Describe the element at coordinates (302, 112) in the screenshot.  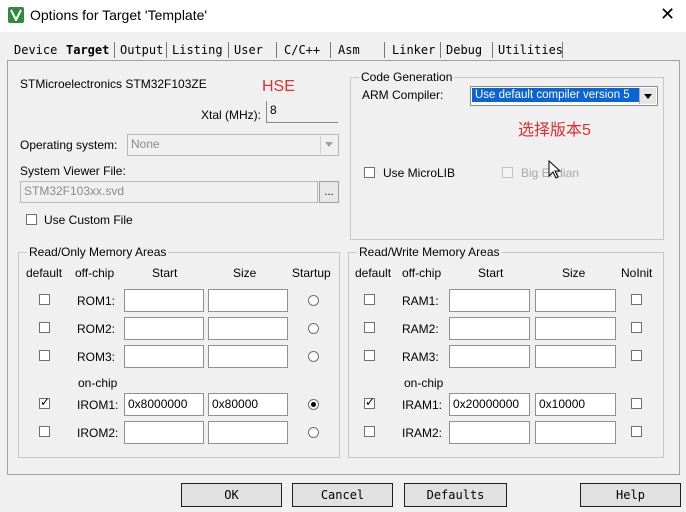
I see `xtal-input: 8` at that location.